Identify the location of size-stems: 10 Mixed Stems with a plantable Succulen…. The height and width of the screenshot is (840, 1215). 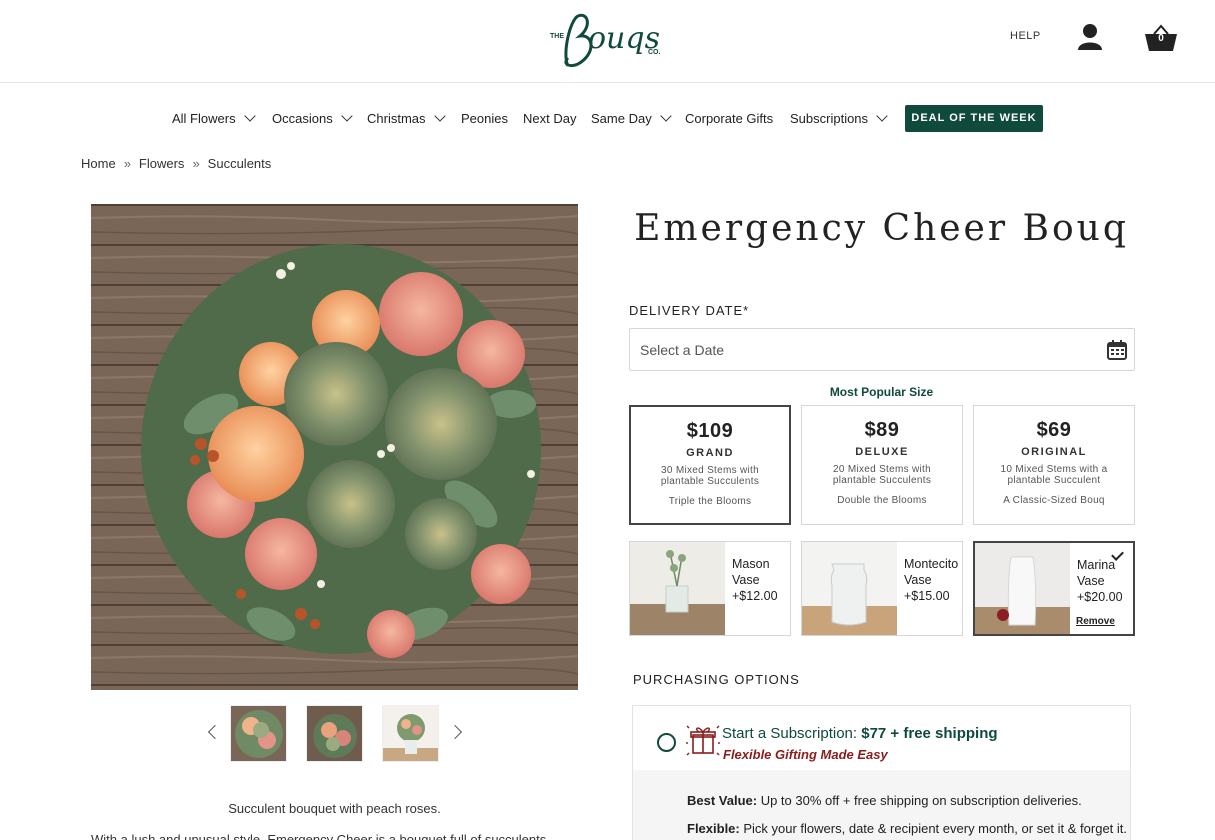
(1054, 475).